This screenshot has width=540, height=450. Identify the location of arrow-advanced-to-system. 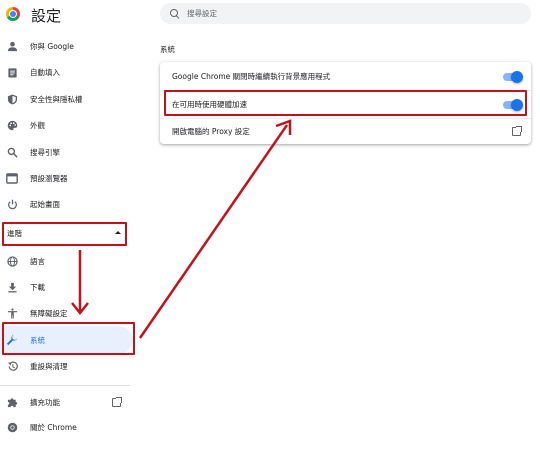
(80, 283).